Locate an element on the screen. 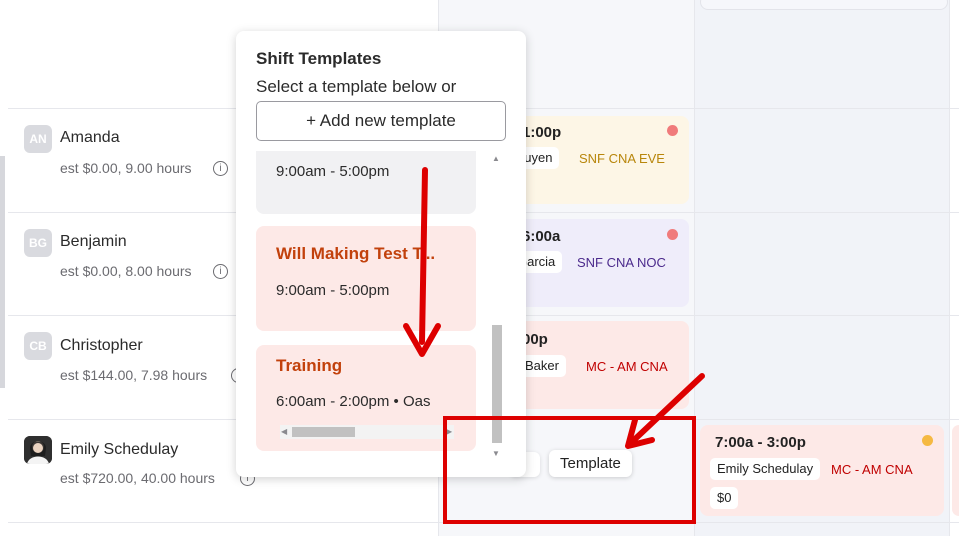 The image size is (959, 536). arrow-diagonal-icon is located at coordinates (668, 408).